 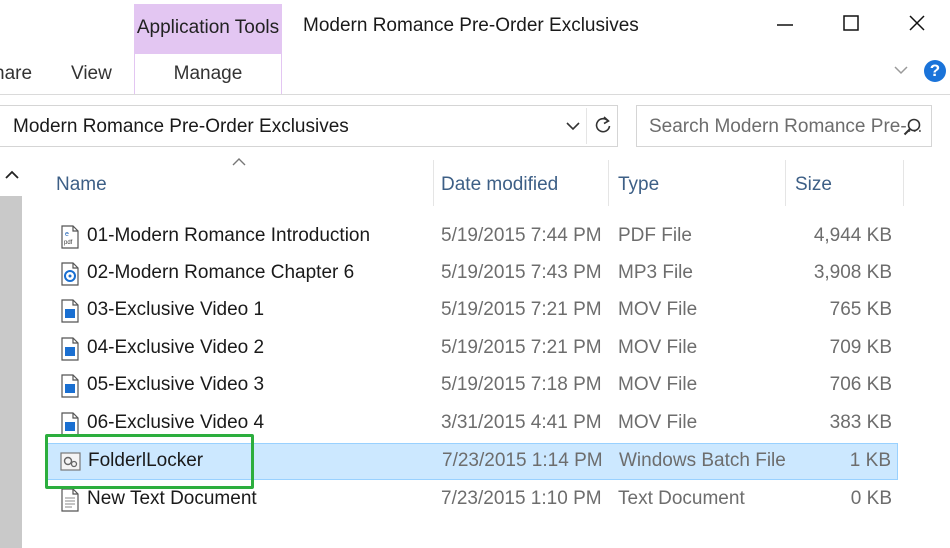 I want to click on minimize-button, so click(x=785, y=23).